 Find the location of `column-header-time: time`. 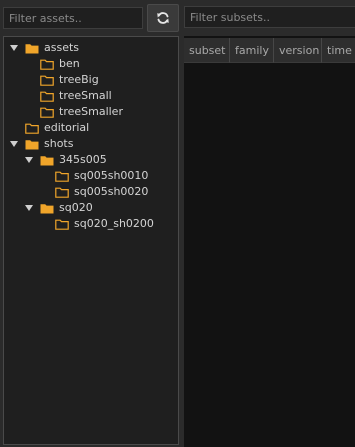

column-header-time: time is located at coordinates (338, 50).